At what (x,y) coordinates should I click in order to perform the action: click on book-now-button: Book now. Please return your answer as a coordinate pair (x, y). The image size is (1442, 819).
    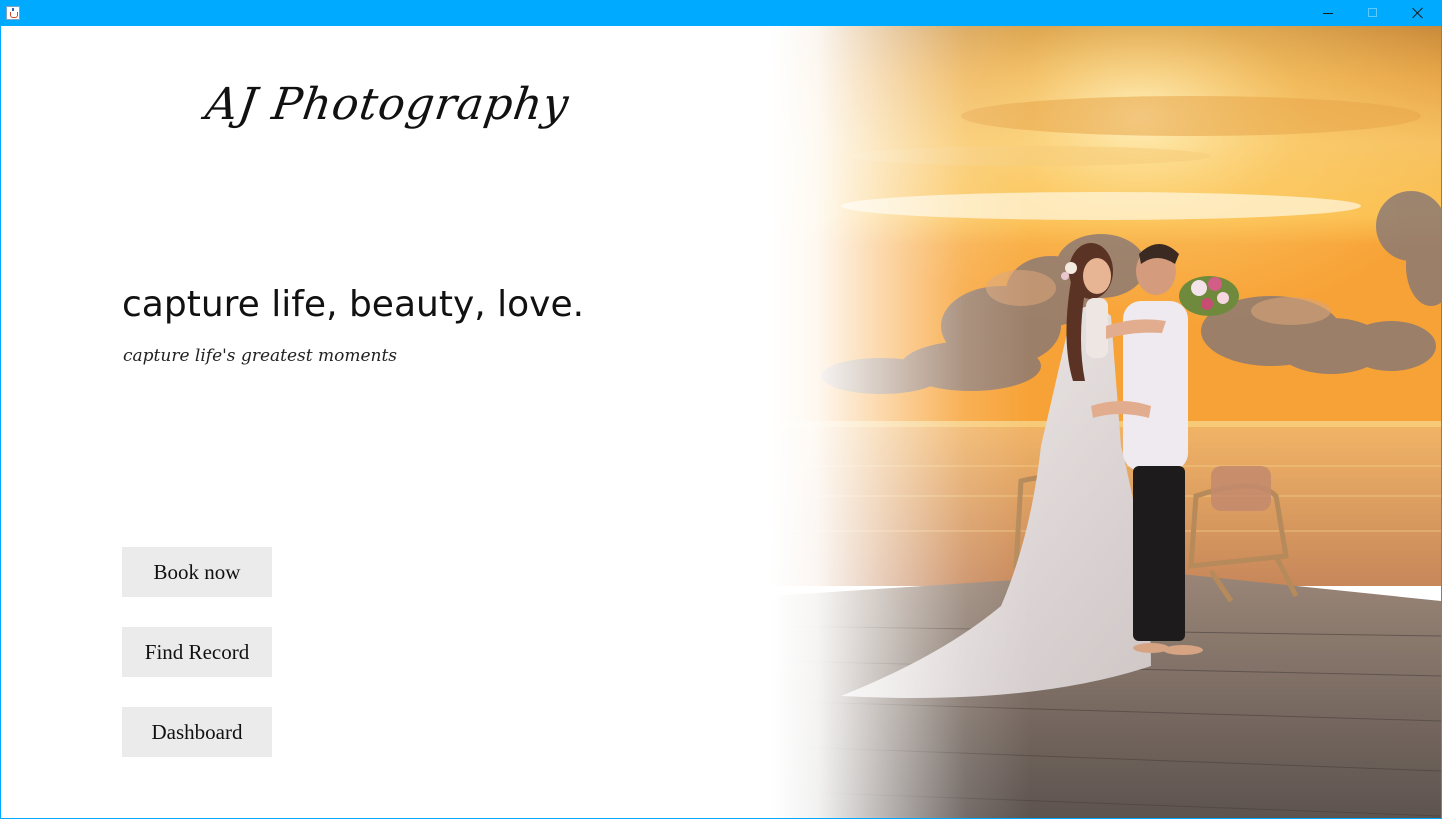
    Looking at the image, I should click on (197, 572).